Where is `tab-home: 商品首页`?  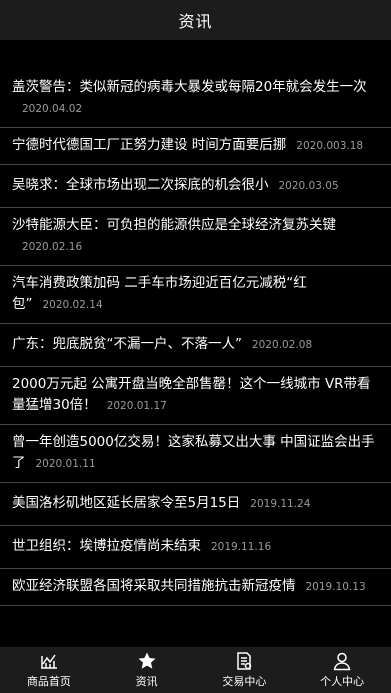
tab-home: 商品首页 is located at coordinates (49, 670).